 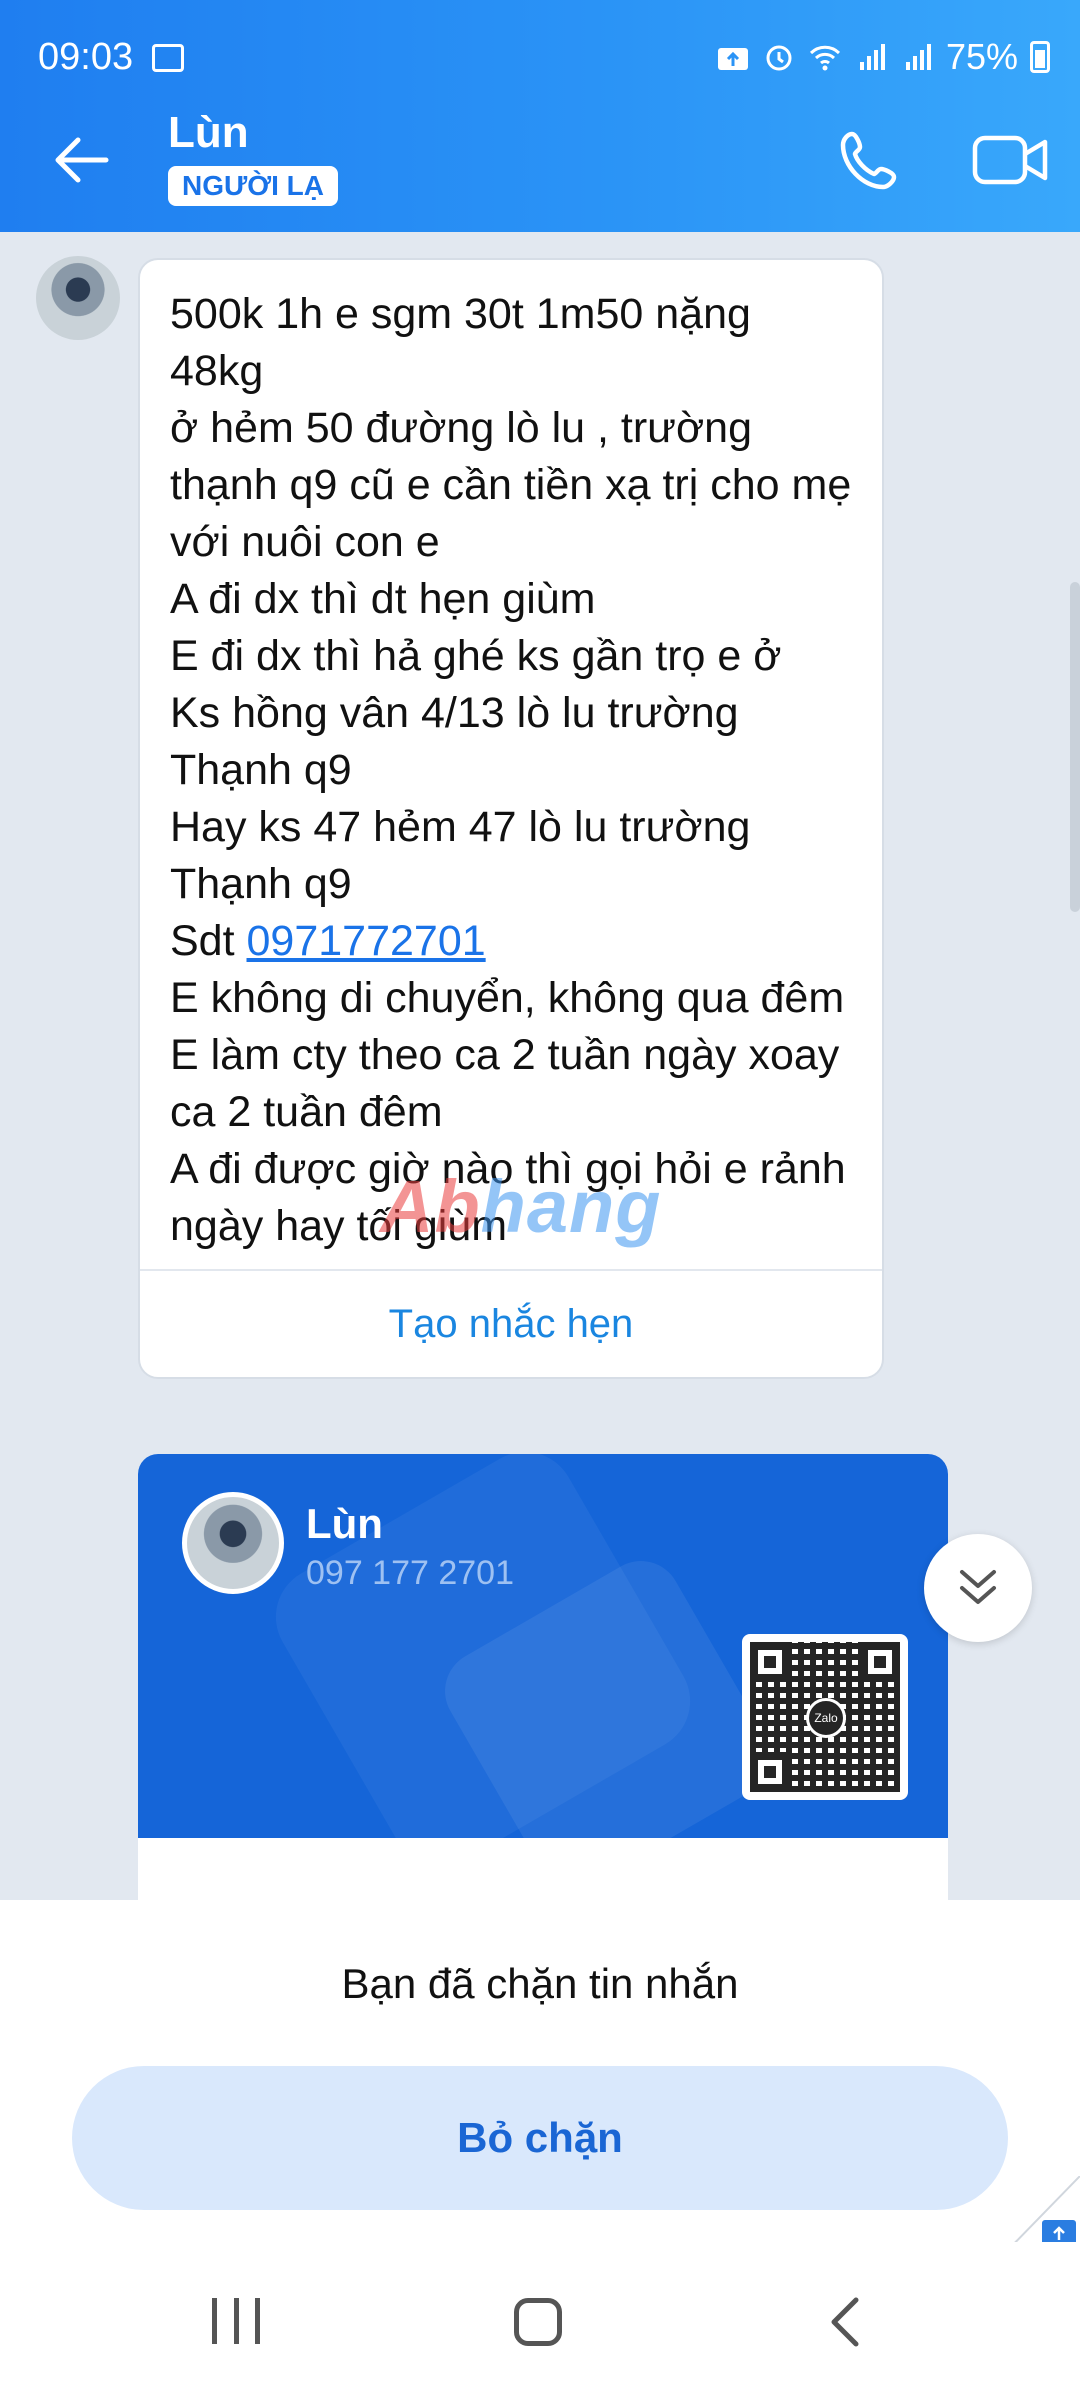 What do you see at coordinates (540, 1983) in the screenshot?
I see `blocked-message: Bạn đã chặn tin nhắn` at bounding box center [540, 1983].